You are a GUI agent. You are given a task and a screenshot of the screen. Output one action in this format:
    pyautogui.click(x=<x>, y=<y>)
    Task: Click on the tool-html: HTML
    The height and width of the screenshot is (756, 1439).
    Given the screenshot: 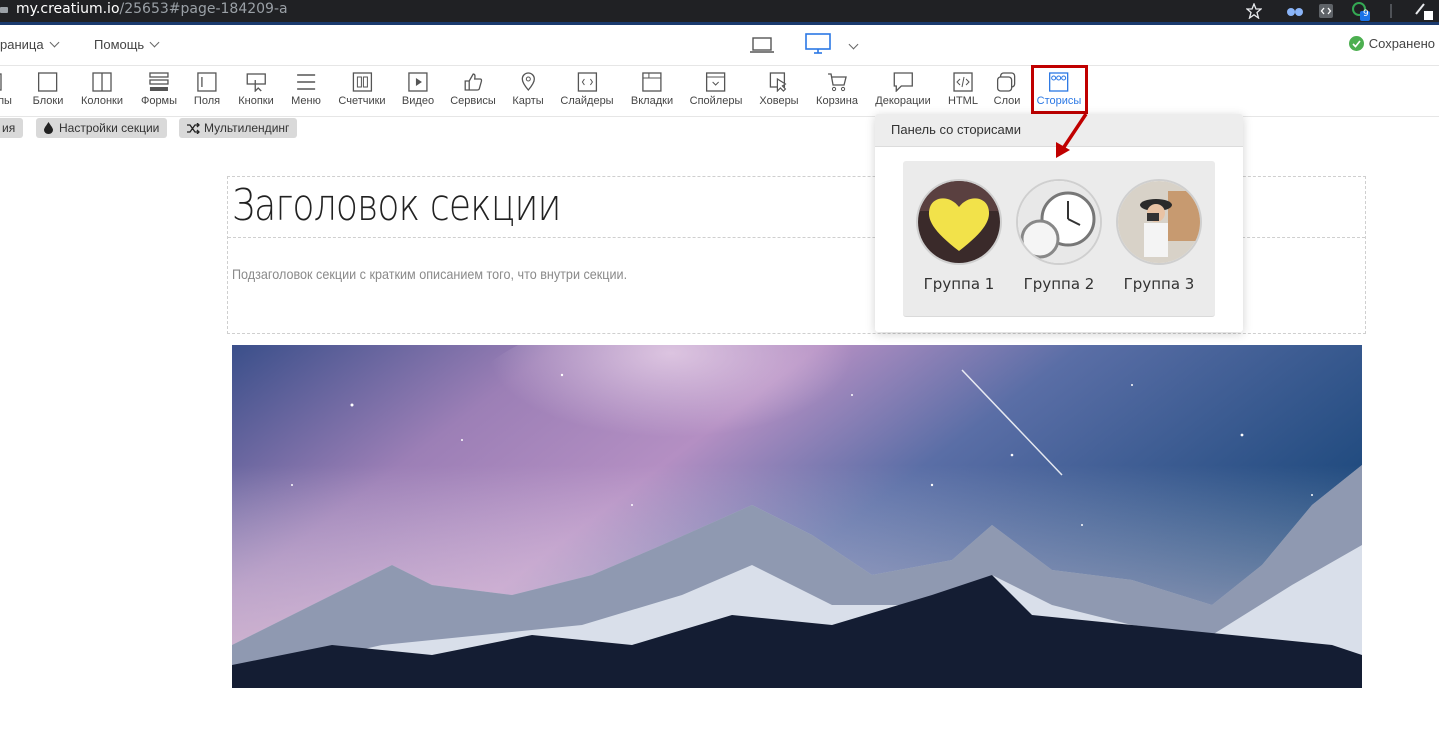 What is the action you would take?
    pyautogui.click(x=963, y=91)
    